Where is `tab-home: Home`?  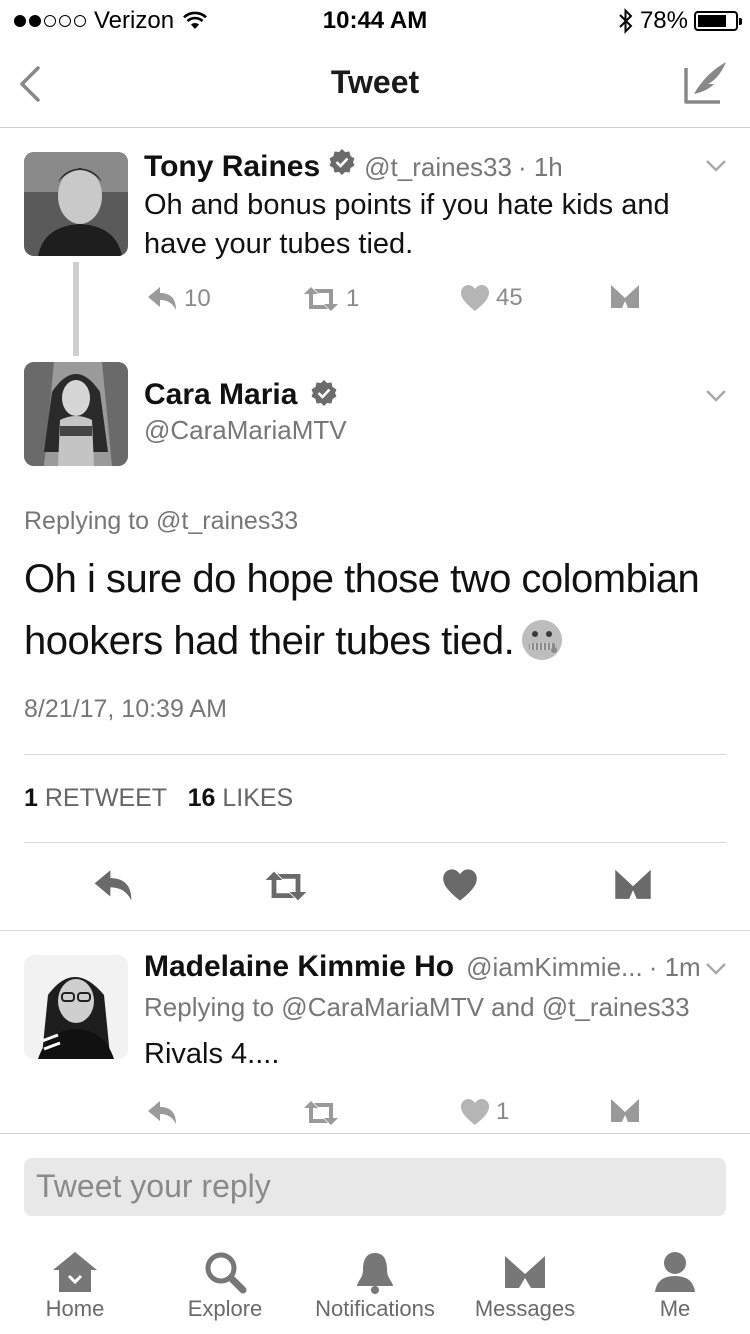 tab-home: Home is located at coordinates (75, 1281).